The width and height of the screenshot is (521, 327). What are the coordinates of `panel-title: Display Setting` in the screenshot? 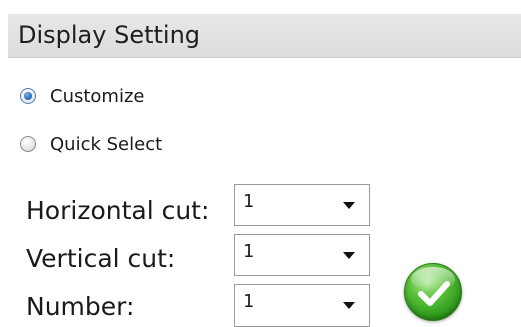 It's located at (109, 35).